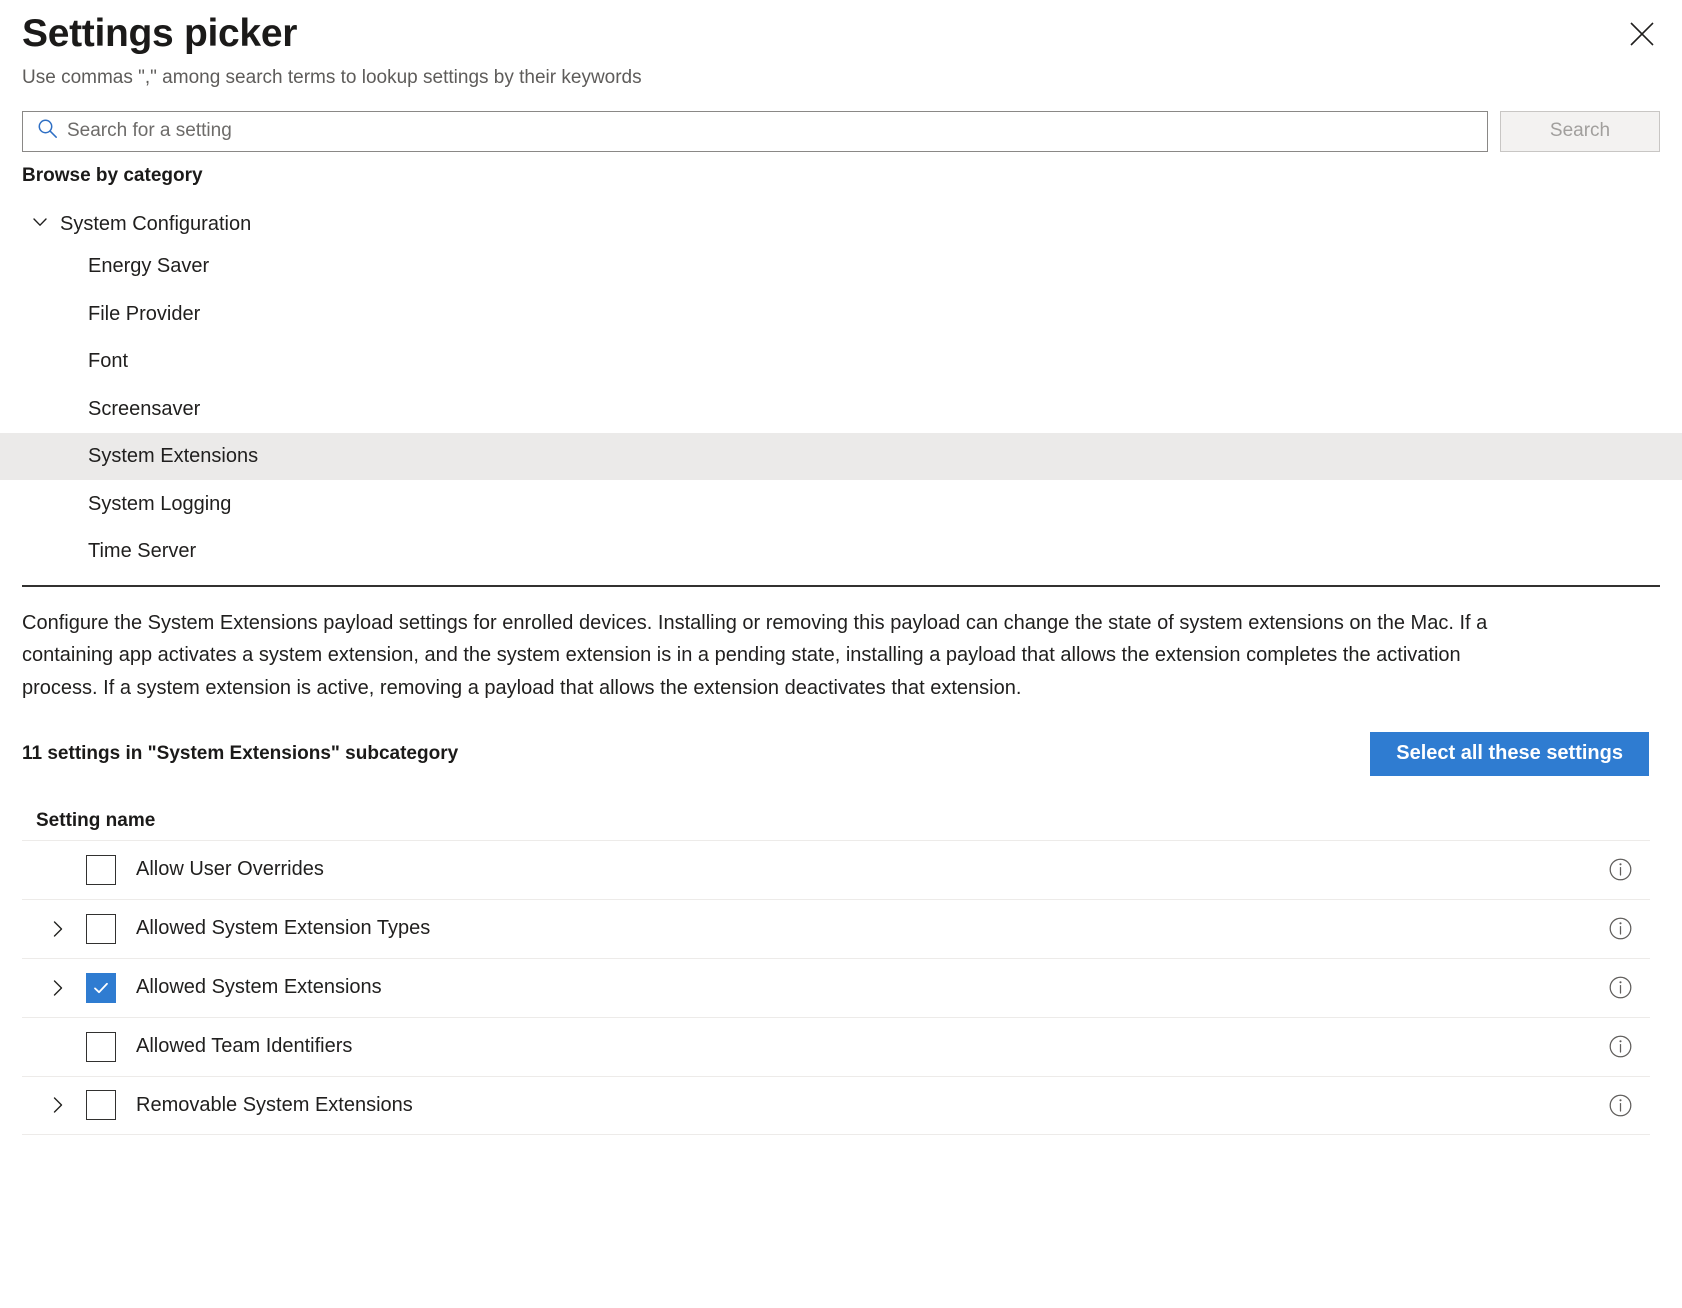 The image size is (1682, 1308). What do you see at coordinates (108, 361) in the screenshot?
I see `tree-item-label: Font` at bounding box center [108, 361].